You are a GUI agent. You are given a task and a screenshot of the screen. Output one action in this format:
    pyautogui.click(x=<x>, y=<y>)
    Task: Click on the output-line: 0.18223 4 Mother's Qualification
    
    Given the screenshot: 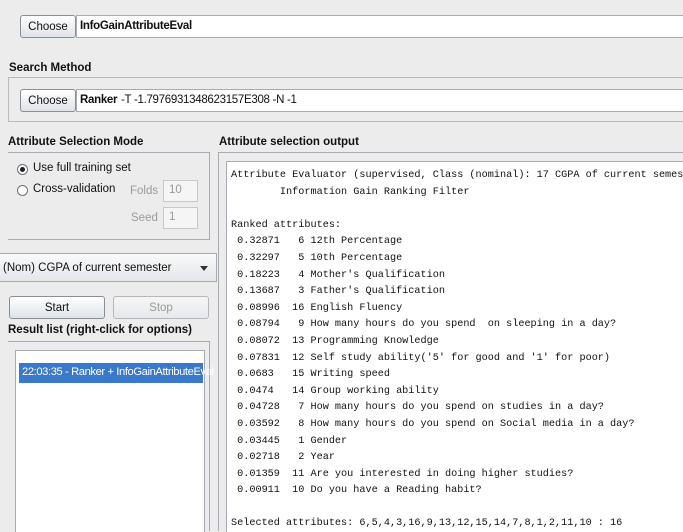 What is the action you would take?
    pyautogui.click(x=338, y=275)
    